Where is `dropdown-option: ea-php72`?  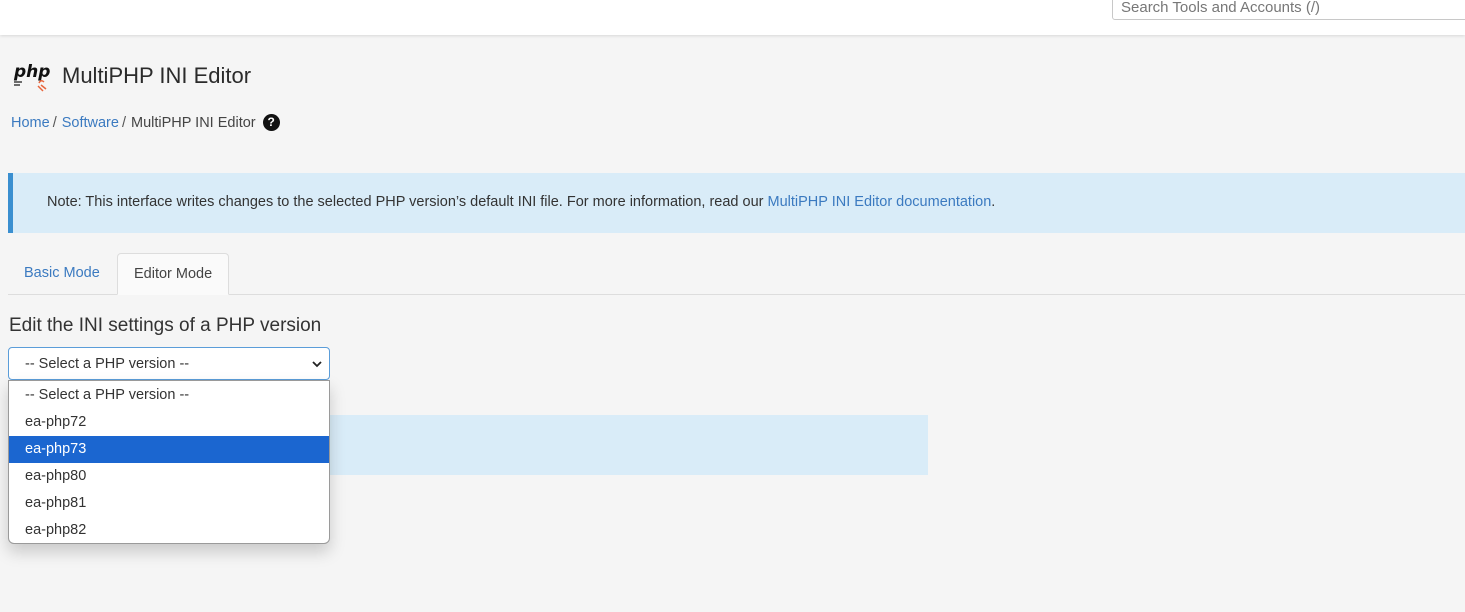 dropdown-option: ea-php72 is located at coordinates (169, 422).